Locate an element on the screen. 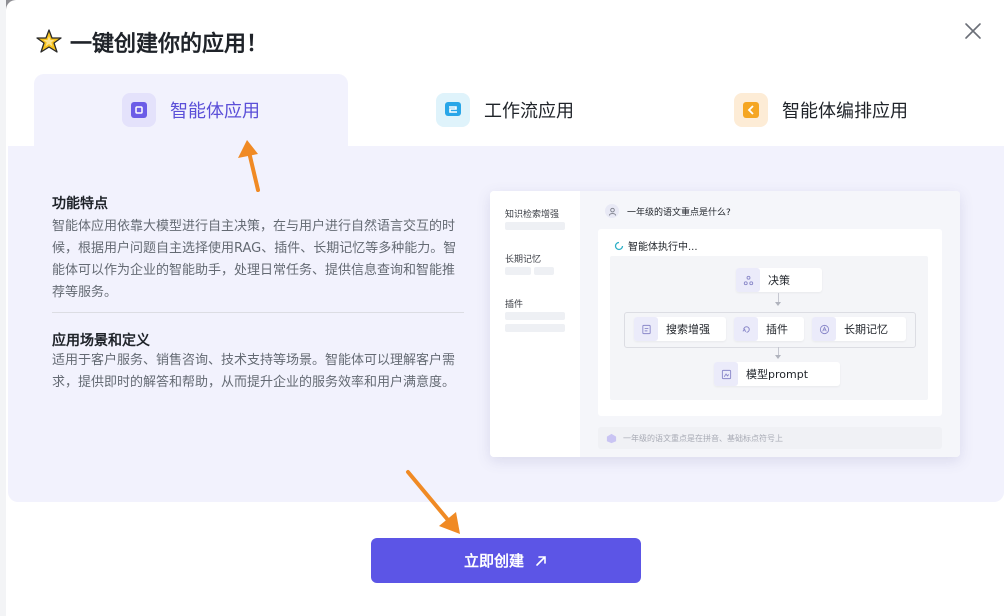  model-prompt-node-label: 模型prompt is located at coordinates (777, 374).